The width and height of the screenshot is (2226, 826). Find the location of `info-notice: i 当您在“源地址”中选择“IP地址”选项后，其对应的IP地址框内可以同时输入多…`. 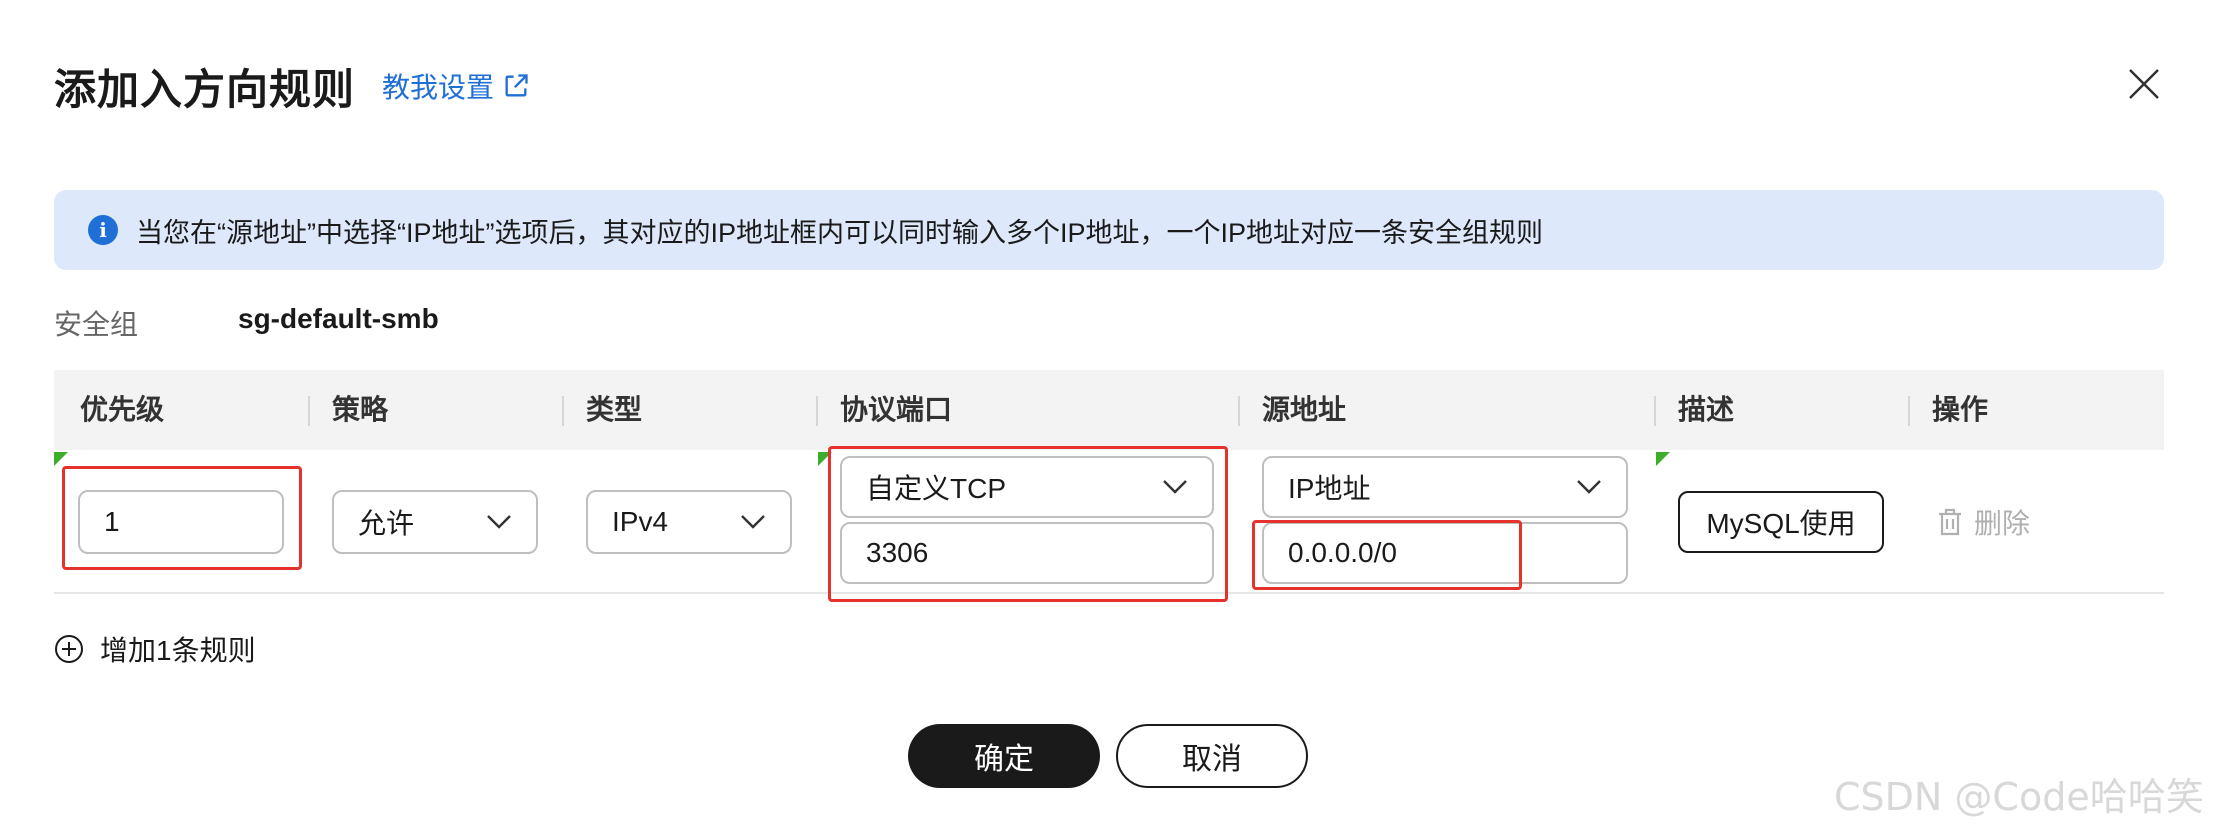

info-notice: i 当您在“源地址”中选择“IP地址”选项后，其对应的IP地址框内可以同时输入多… is located at coordinates (1109, 230).